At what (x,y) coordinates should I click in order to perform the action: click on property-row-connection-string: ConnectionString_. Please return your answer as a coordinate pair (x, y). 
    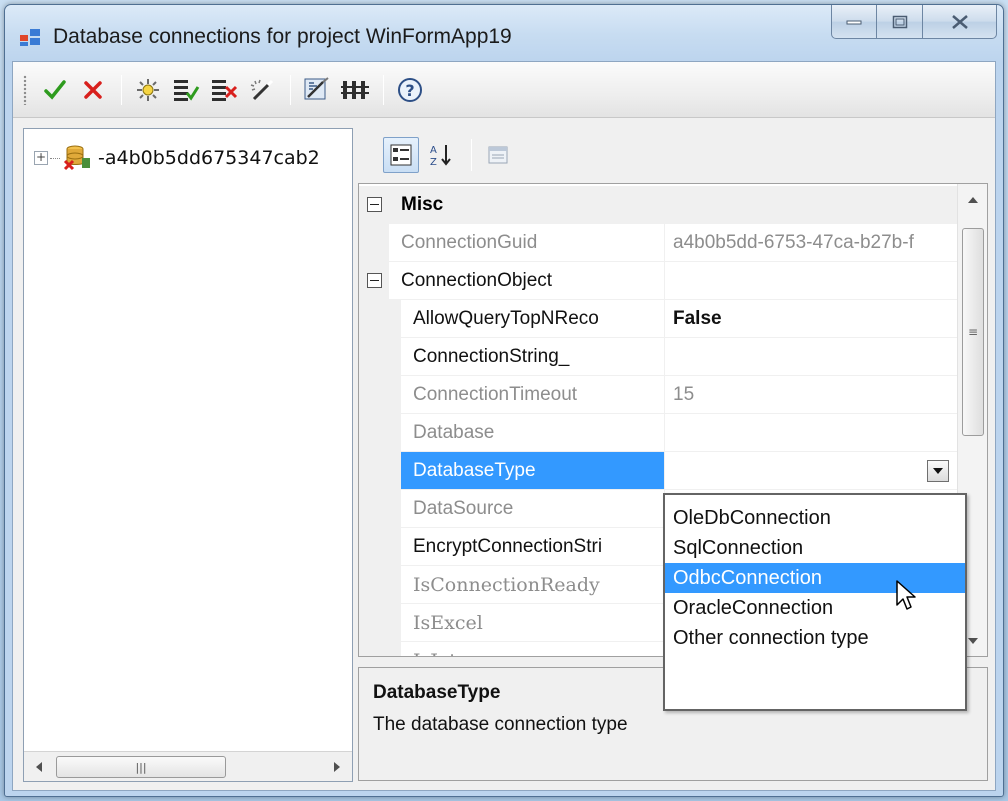
    Looking at the image, I should click on (659, 357).